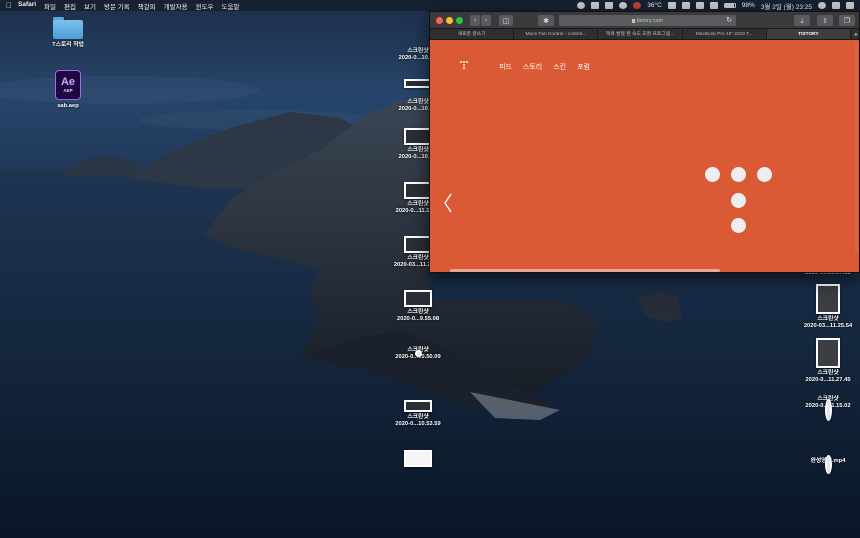 Image resolution: width=860 pixels, height=538 pixels. Describe the element at coordinates (418, 459) in the screenshot. I see `desktop-screenshot` at that location.